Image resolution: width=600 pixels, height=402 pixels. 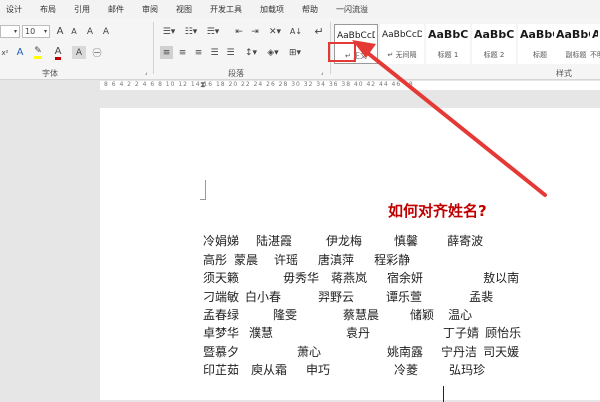 I want to click on person-name: 宁丹洁, so click(x=459, y=352).